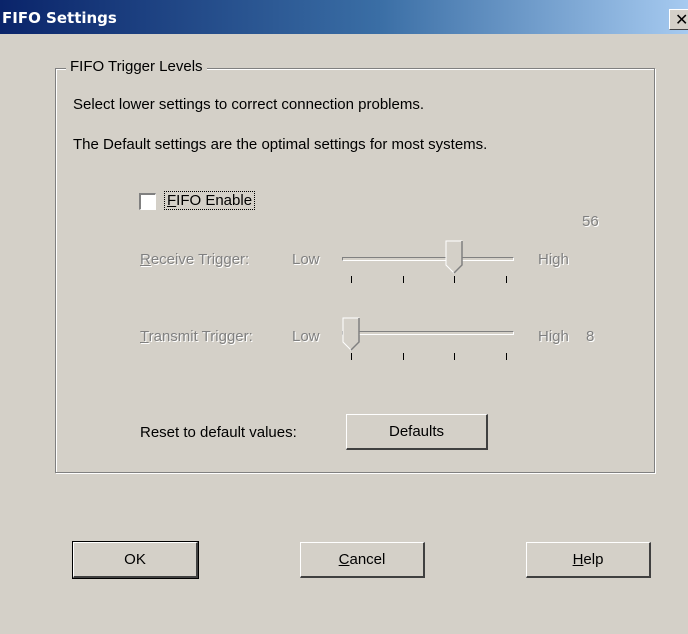 The width and height of the screenshot is (688, 634). Describe the element at coordinates (590, 221) in the screenshot. I see `receive-trigger-value: 56` at that location.